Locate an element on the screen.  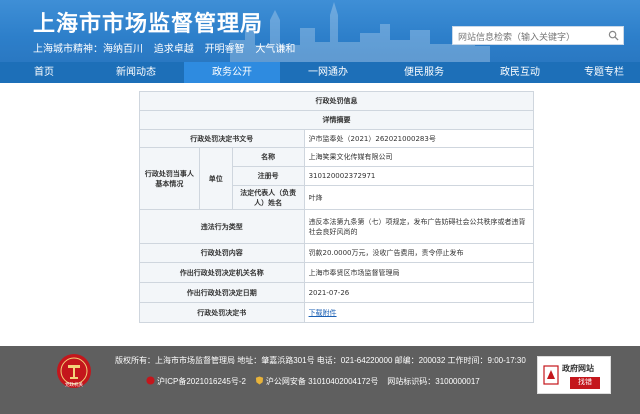
city-slogan: 上海城市精神：海纳百川 追求卓越 开明睿智 大气谦和 is located at coordinates (168, 47).